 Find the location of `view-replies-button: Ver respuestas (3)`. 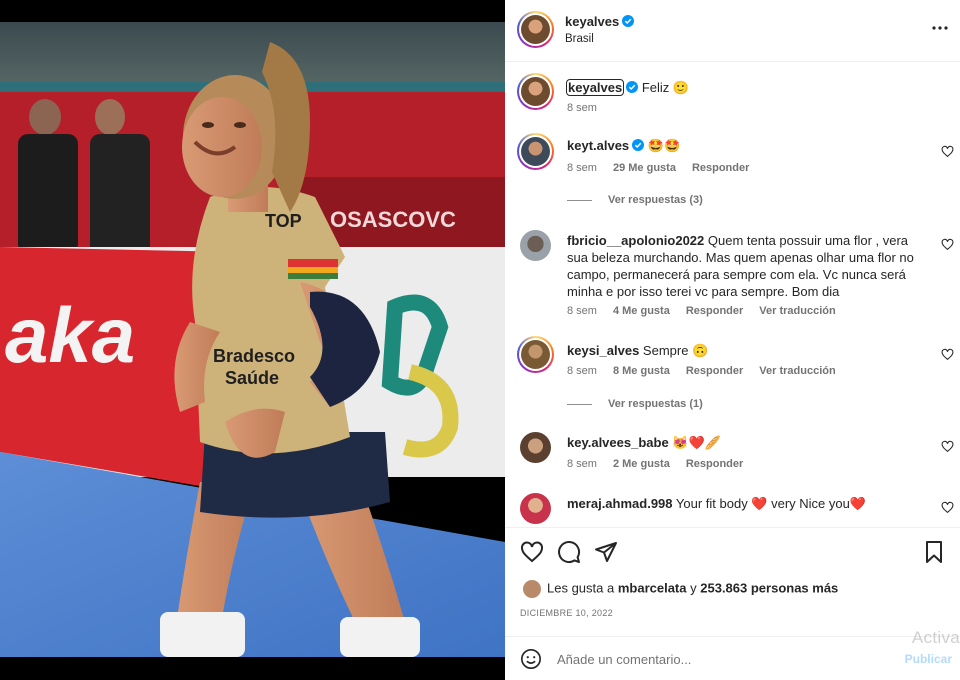

view-replies-button: Ver respuestas (3) is located at coordinates (635, 200).